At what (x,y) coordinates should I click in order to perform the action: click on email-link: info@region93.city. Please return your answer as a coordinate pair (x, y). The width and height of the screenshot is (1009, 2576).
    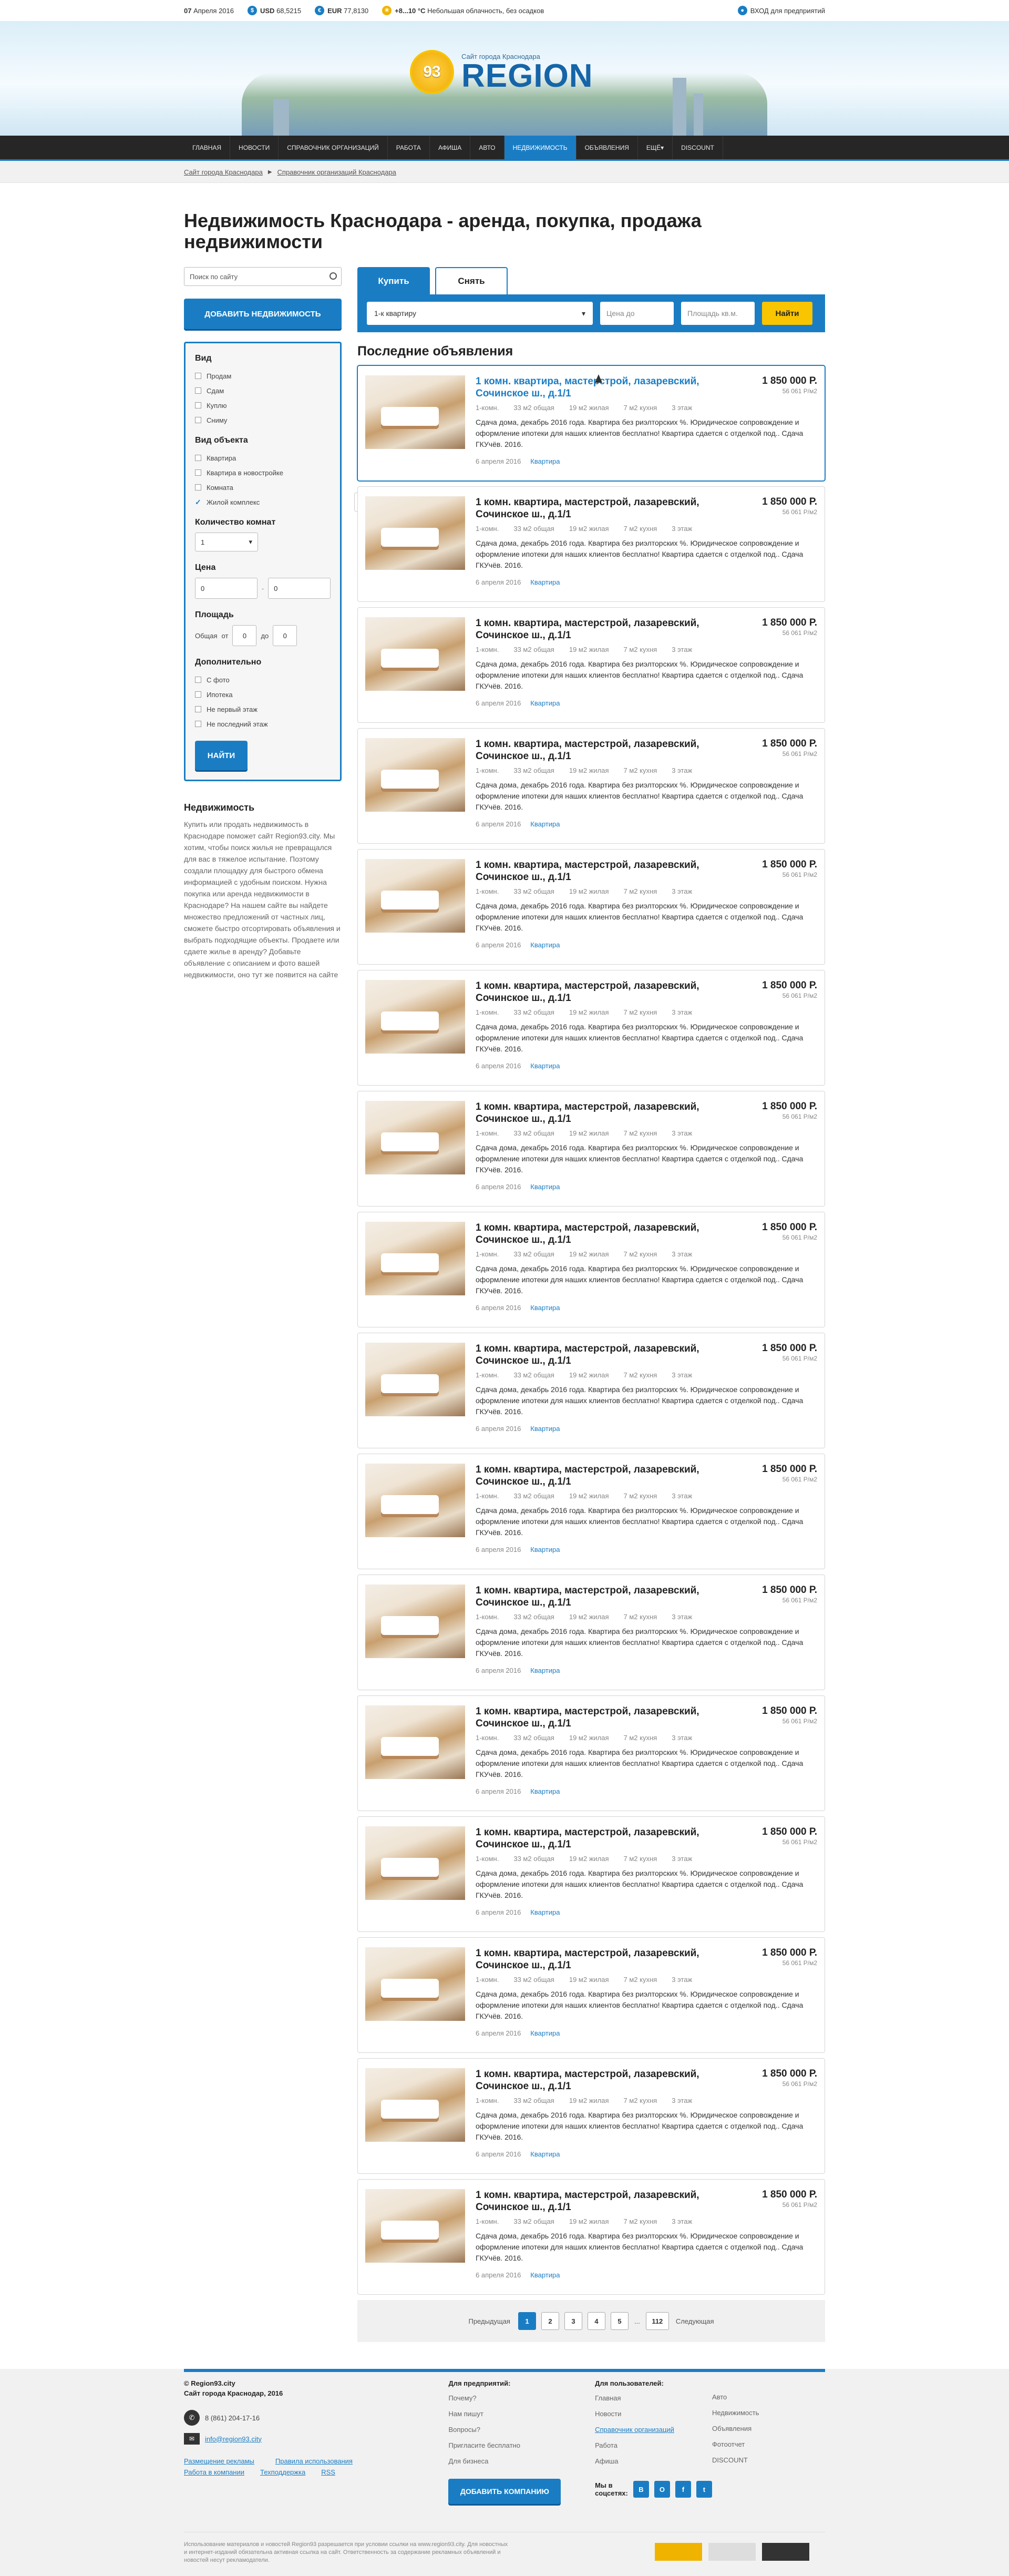
    Looking at the image, I should click on (233, 2439).